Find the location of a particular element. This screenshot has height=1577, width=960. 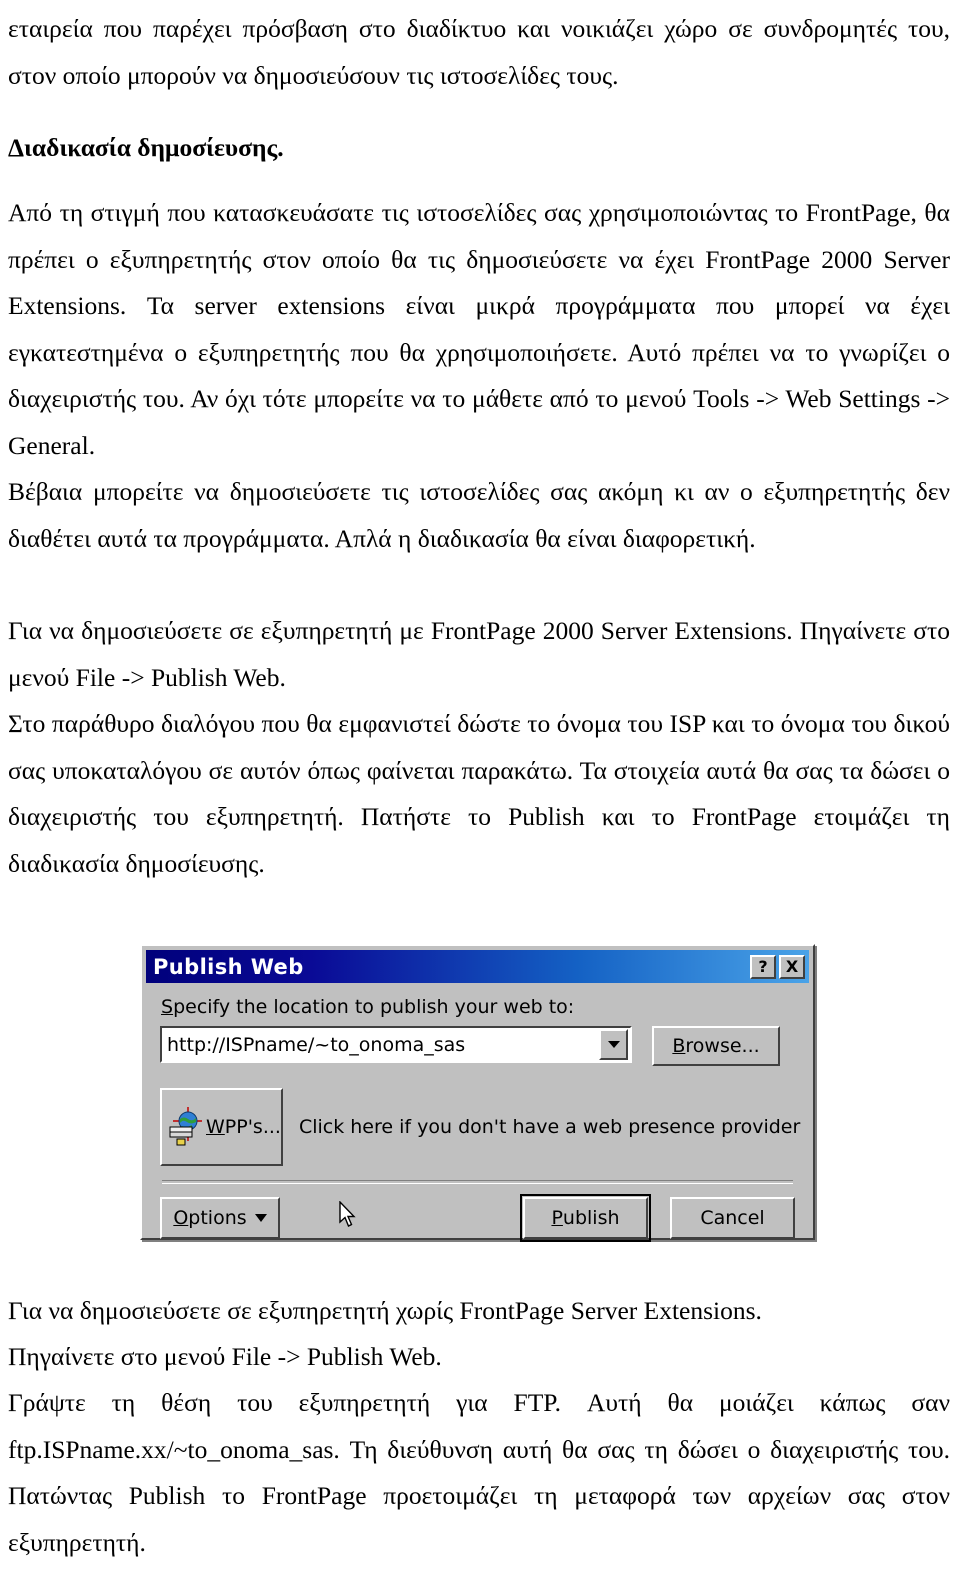

dialog-titlebar: Publish Web ? X is located at coordinates (477, 966).